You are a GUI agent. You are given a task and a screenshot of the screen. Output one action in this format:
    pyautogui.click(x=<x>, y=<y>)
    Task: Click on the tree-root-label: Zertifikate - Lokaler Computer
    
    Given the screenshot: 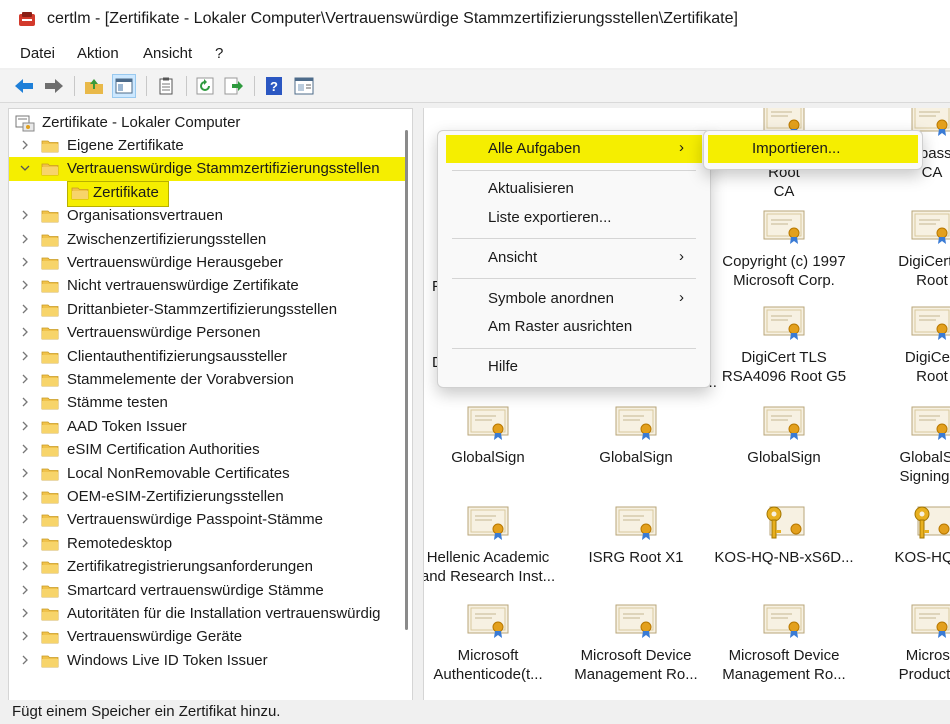 What is the action you would take?
    pyautogui.click(x=141, y=122)
    